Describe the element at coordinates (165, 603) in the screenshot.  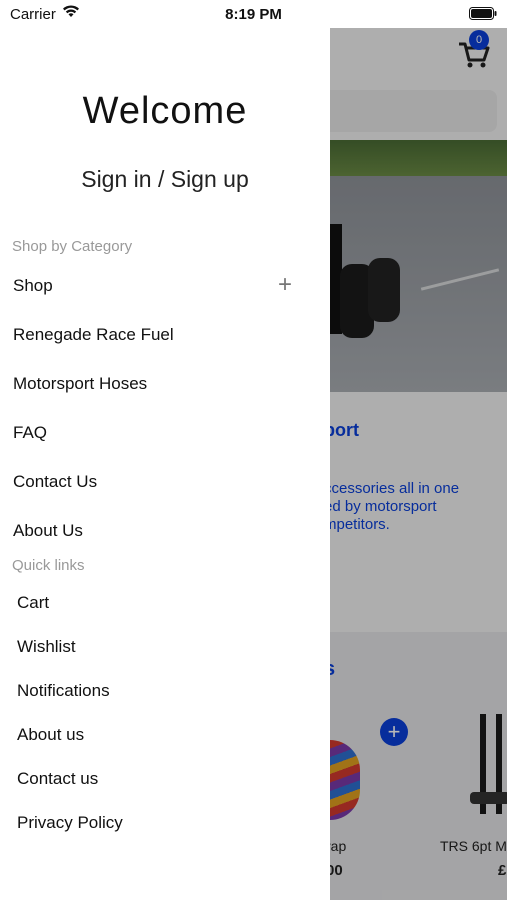
I see `quick-link-cart: Cart` at that location.